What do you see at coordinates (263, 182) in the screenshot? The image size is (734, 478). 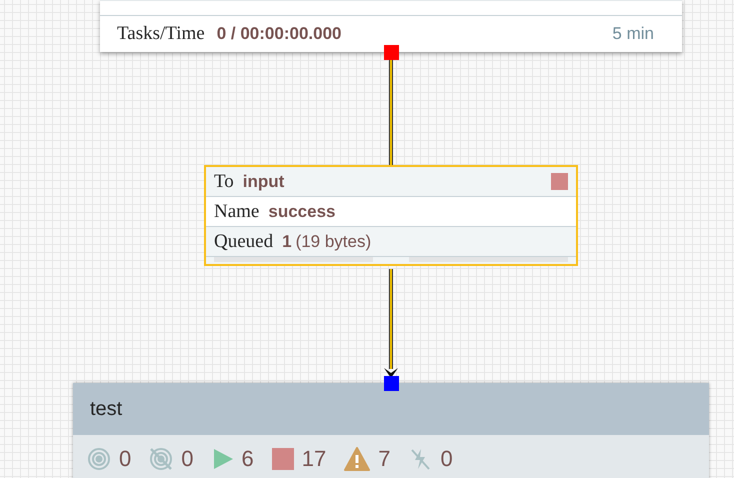 I see `field-value: input` at bounding box center [263, 182].